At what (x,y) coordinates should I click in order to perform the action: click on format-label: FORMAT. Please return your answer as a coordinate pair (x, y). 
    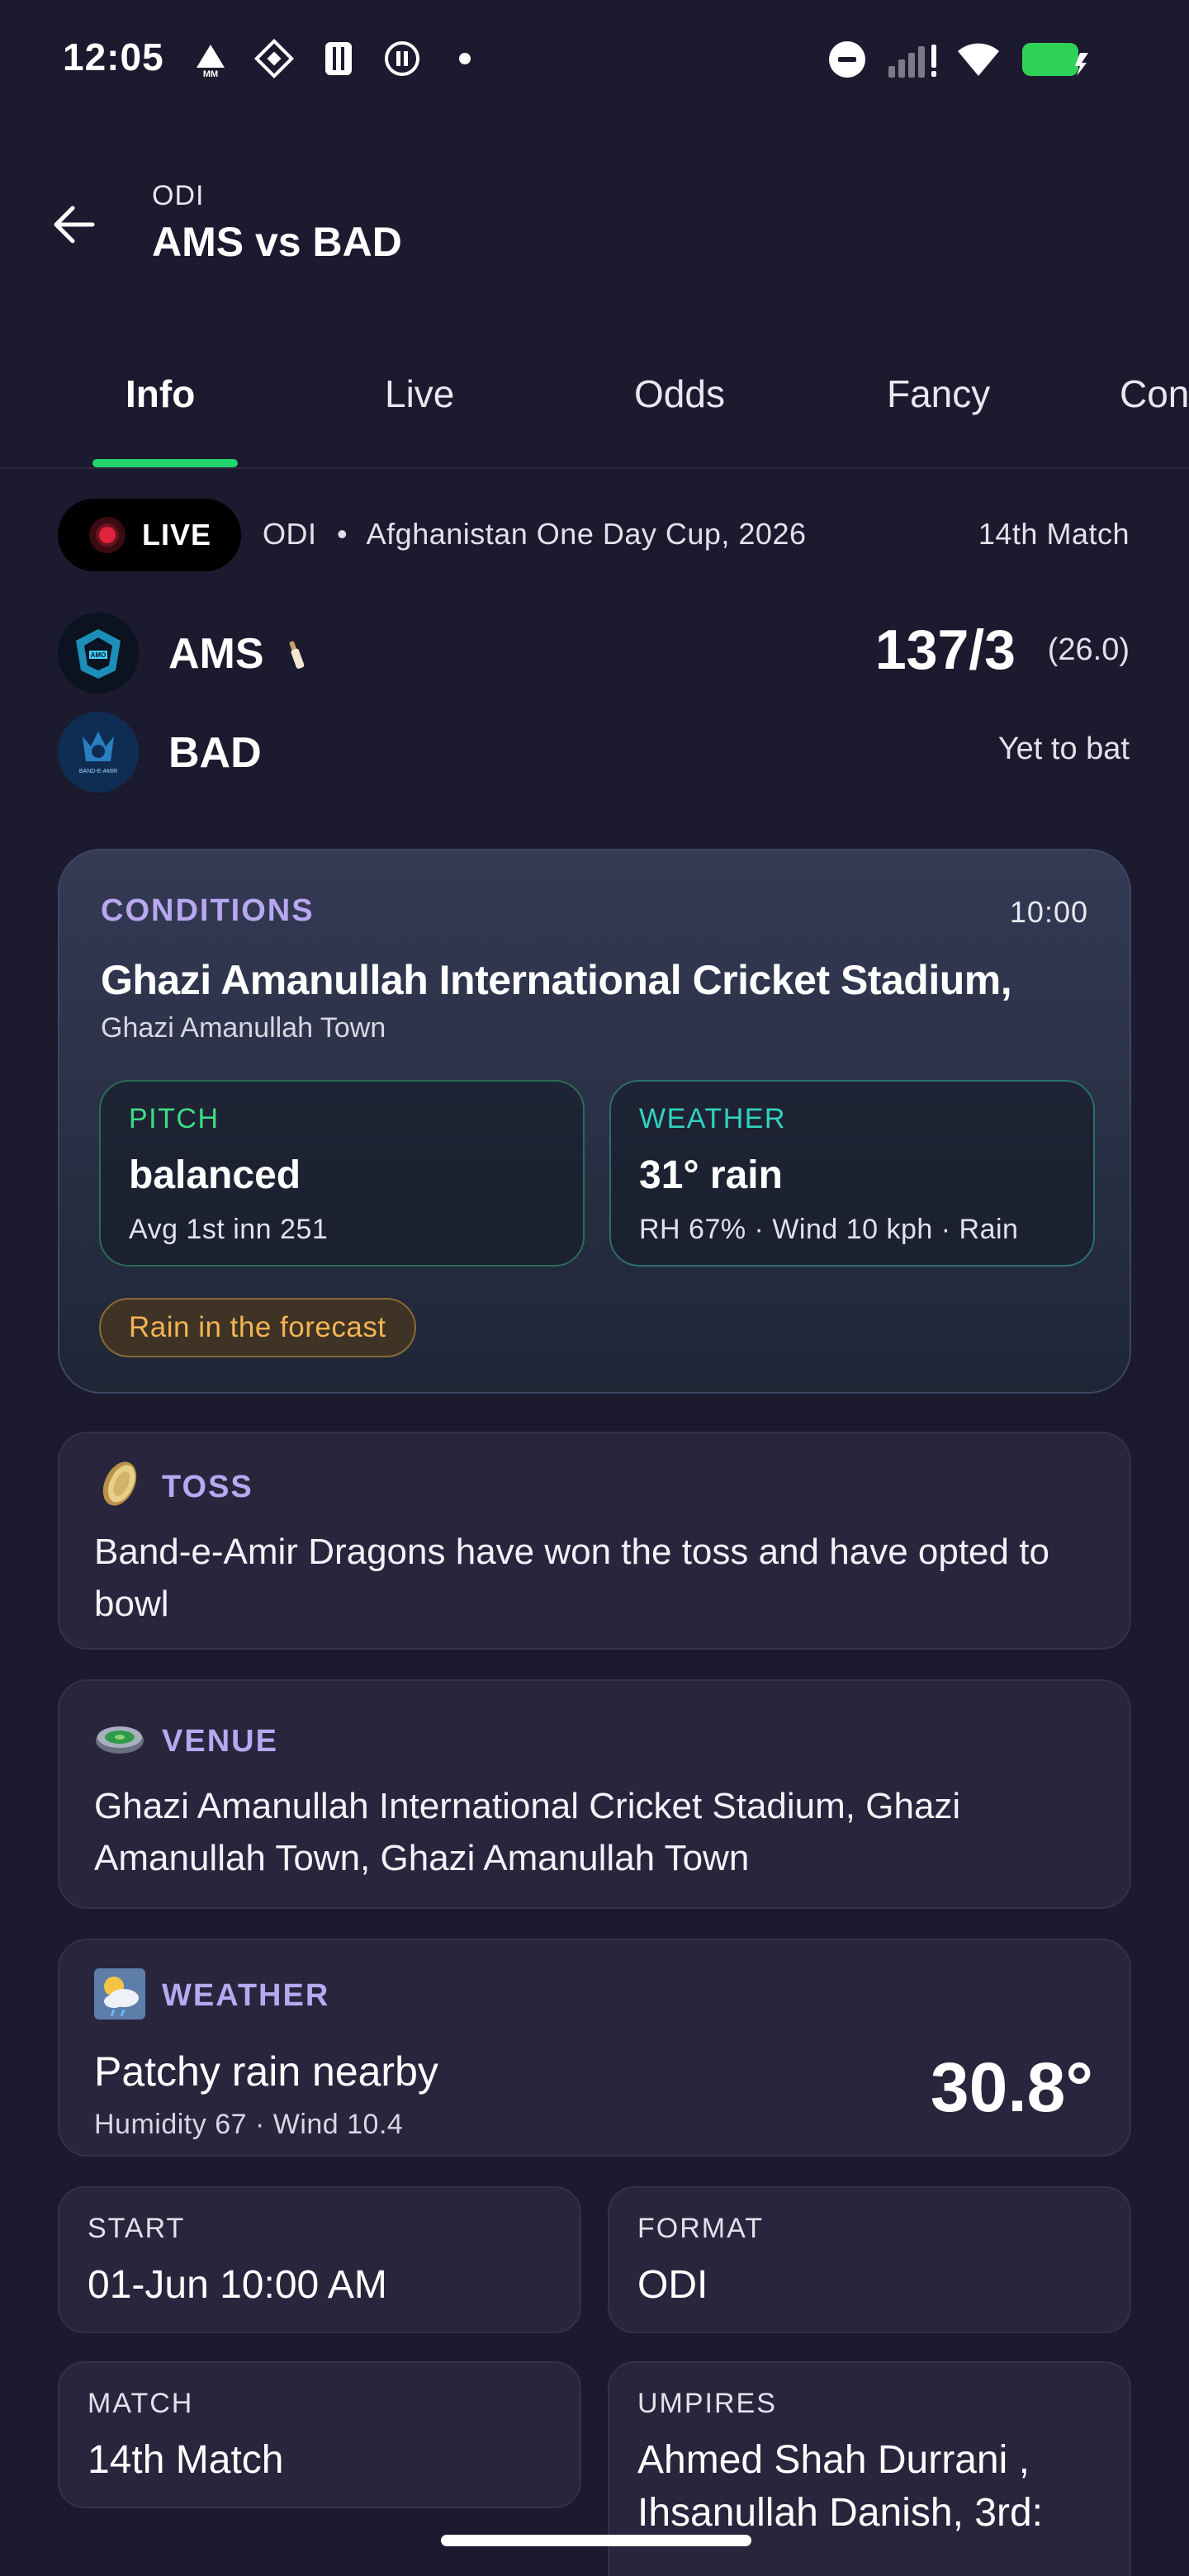
    Looking at the image, I should click on (701, 2228).